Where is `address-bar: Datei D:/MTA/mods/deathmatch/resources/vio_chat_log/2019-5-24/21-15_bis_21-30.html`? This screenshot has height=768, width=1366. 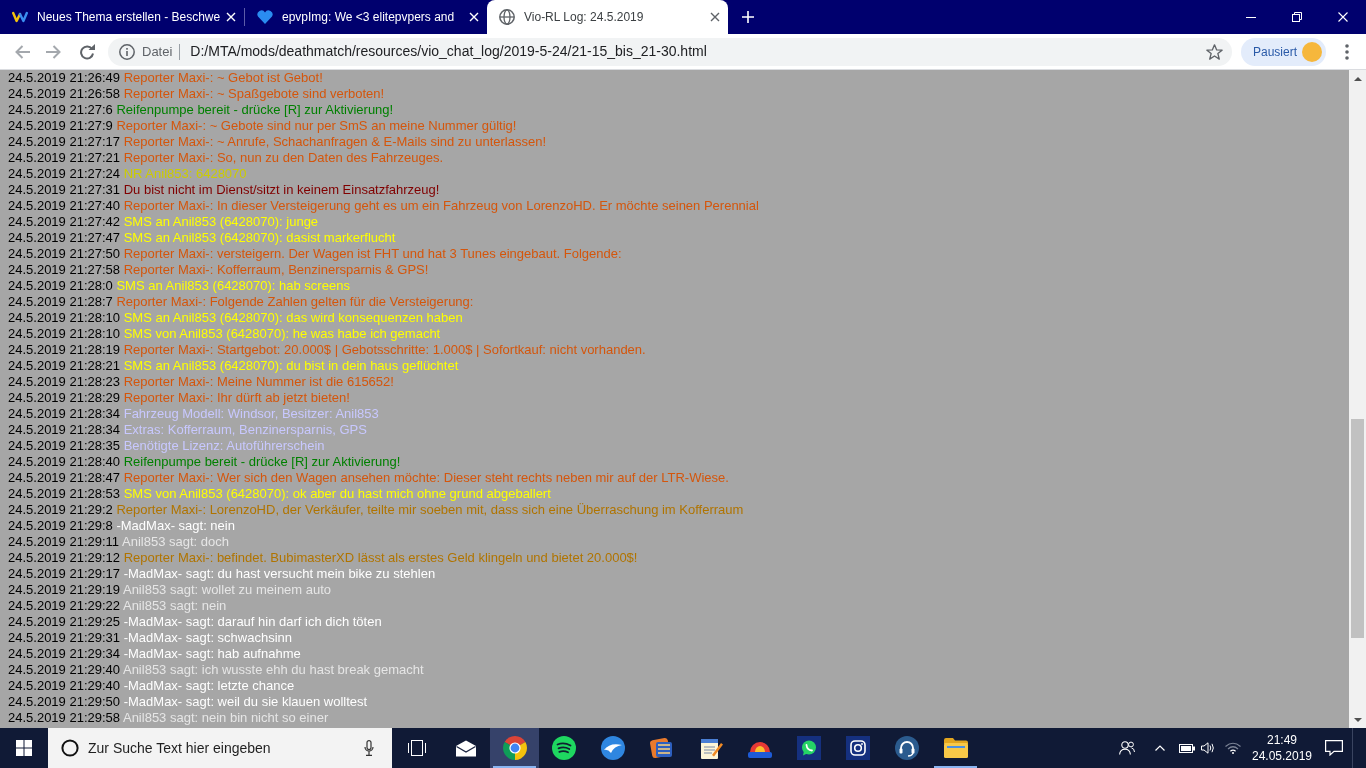 address-bar: Datei D:/MTA/mods/deathmatch/resources/vio_chat_log/2019-5-24/21-15_bis_21-30.html is located at coordinates (670, 51).